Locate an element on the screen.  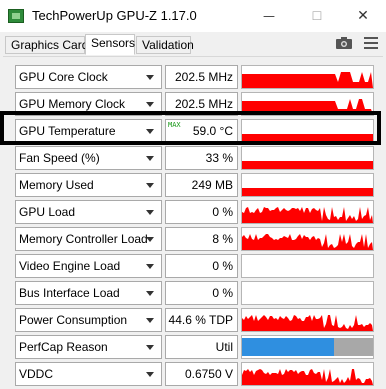
sensor-row-memory-controller-load: Memory Controller Load 8 % is located at coordinates (193, 239).